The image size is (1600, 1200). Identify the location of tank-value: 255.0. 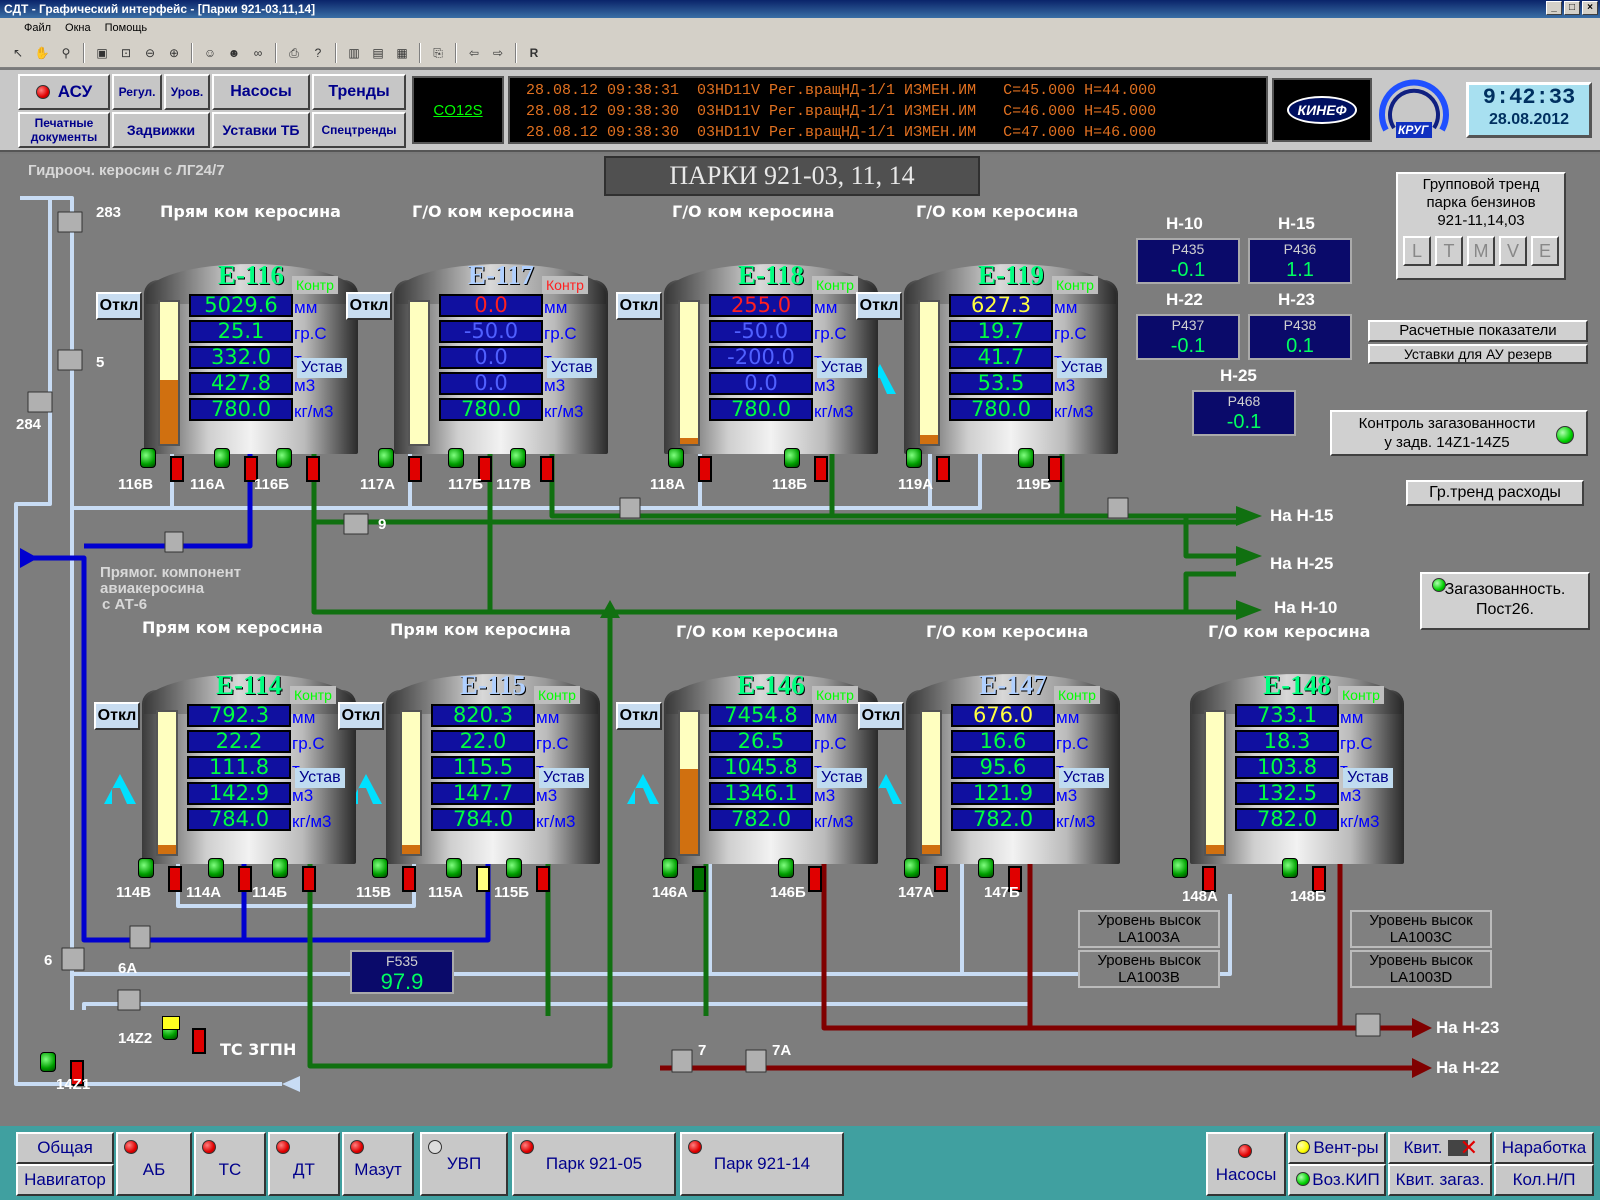
(761, 305).